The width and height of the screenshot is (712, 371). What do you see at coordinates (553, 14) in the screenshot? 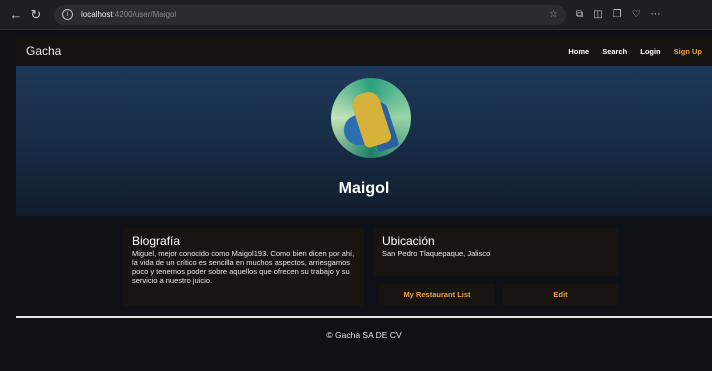
I see `star-icon: ☆` at bounding box center [553, 14].